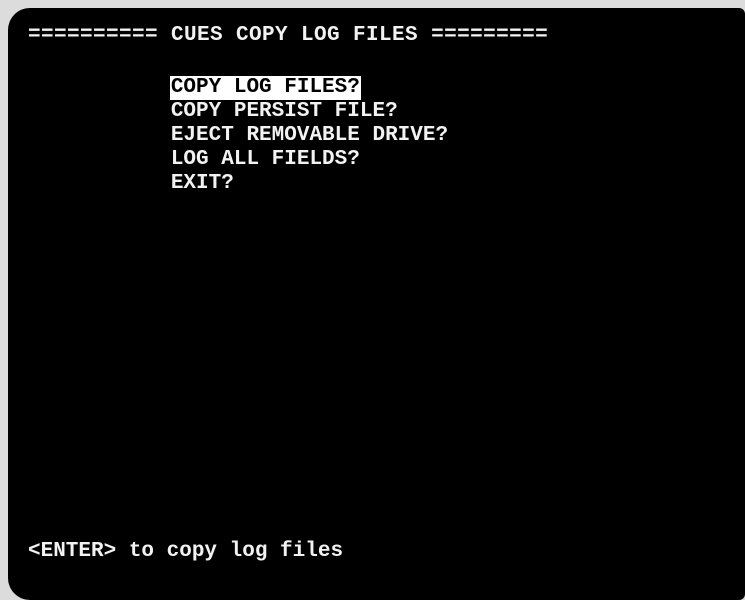  Describe the element at coordinates (265, 159) in the screenshot. I see `menu-item-label: LOG ALL FIELDS?` at that location.